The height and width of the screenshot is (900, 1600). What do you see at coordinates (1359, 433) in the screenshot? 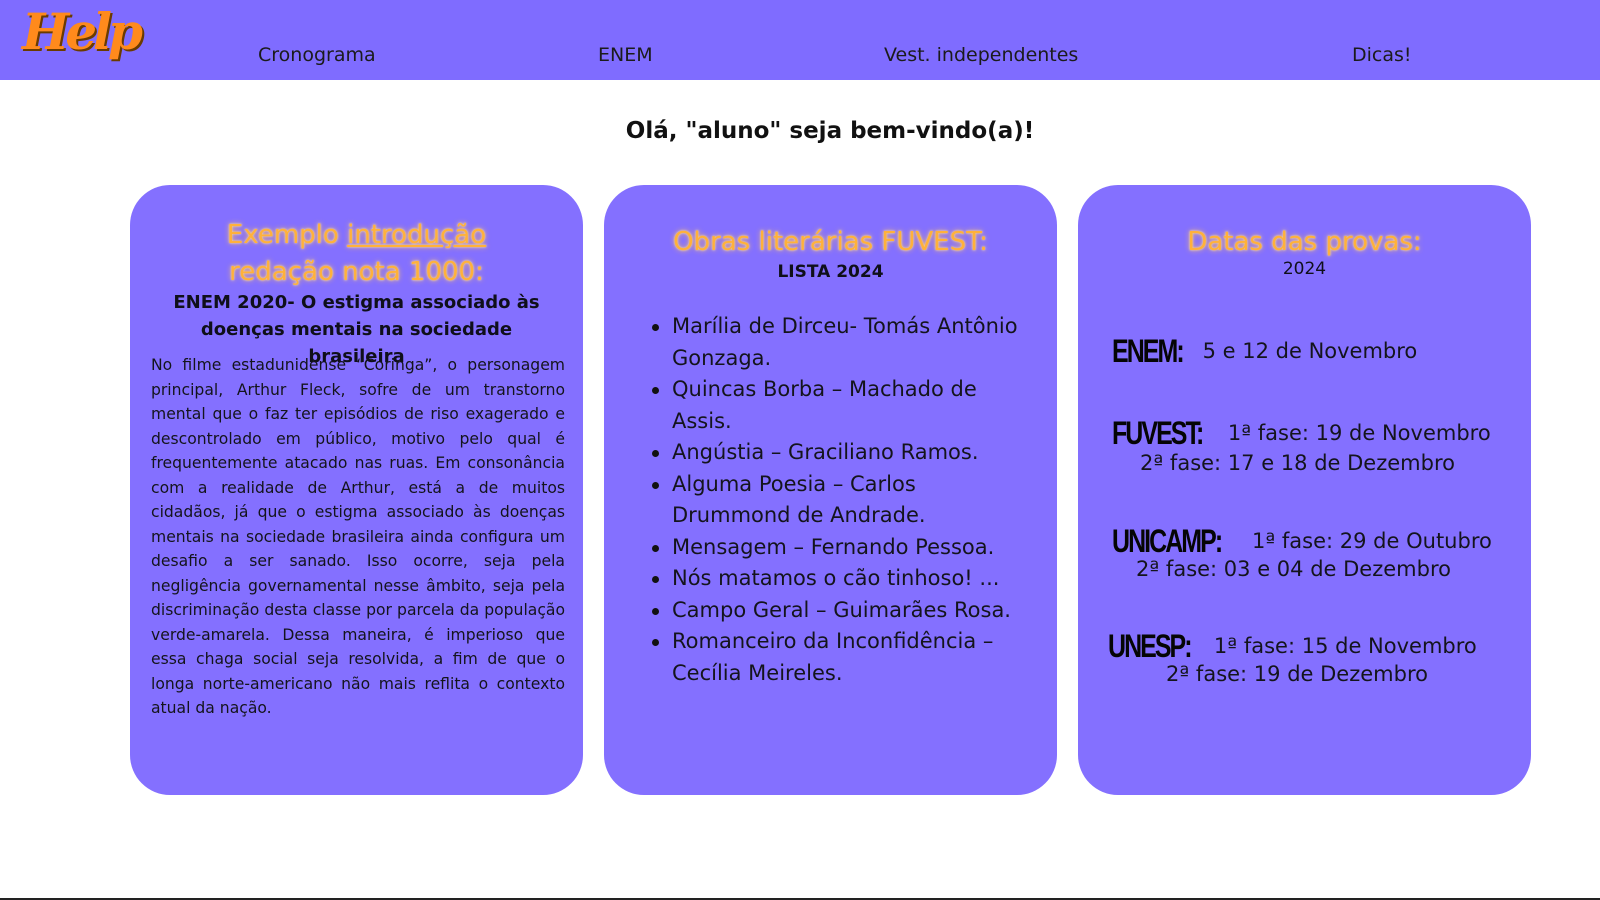
I see `exam-date: 1ª fase: 19 de Novembro` at bounding box center [1359, 433].